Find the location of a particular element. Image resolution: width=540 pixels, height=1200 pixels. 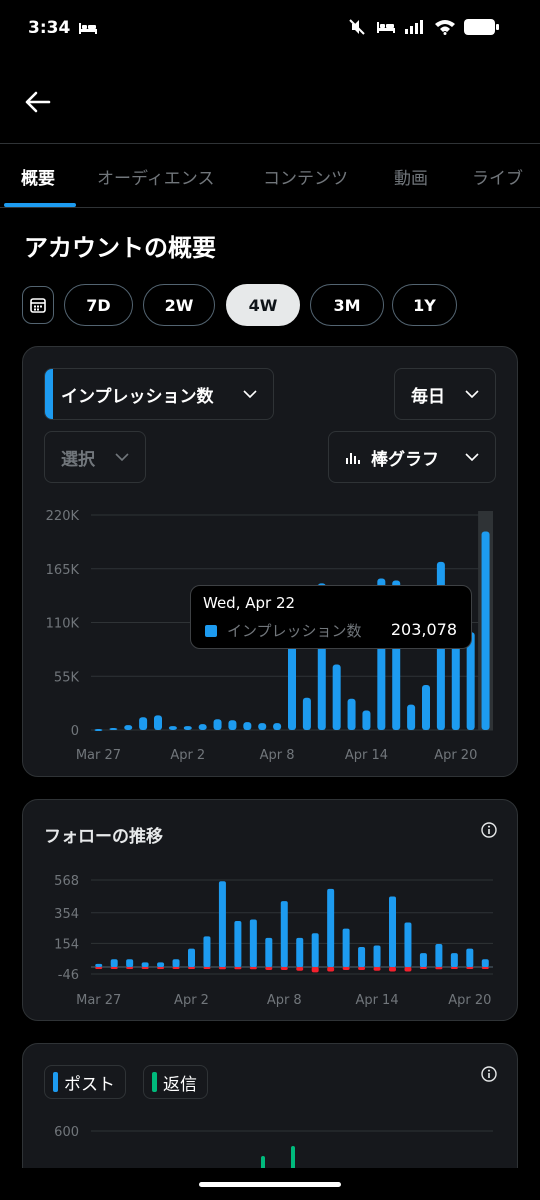

page-title: アカウントの概要 is located at coordinates (120, 248).